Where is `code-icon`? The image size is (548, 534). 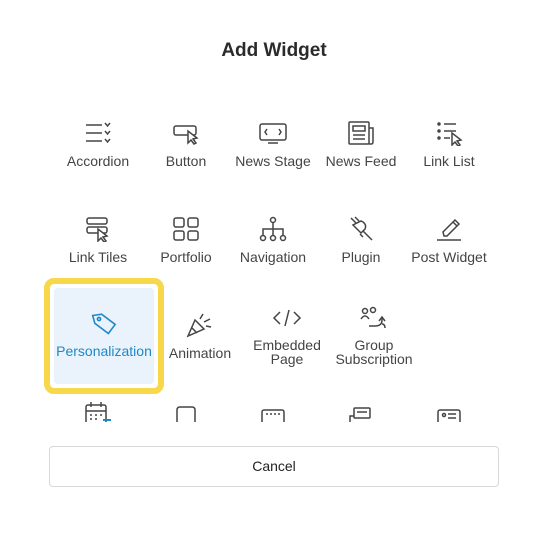 code-icon is located at coordinates (287, 318).